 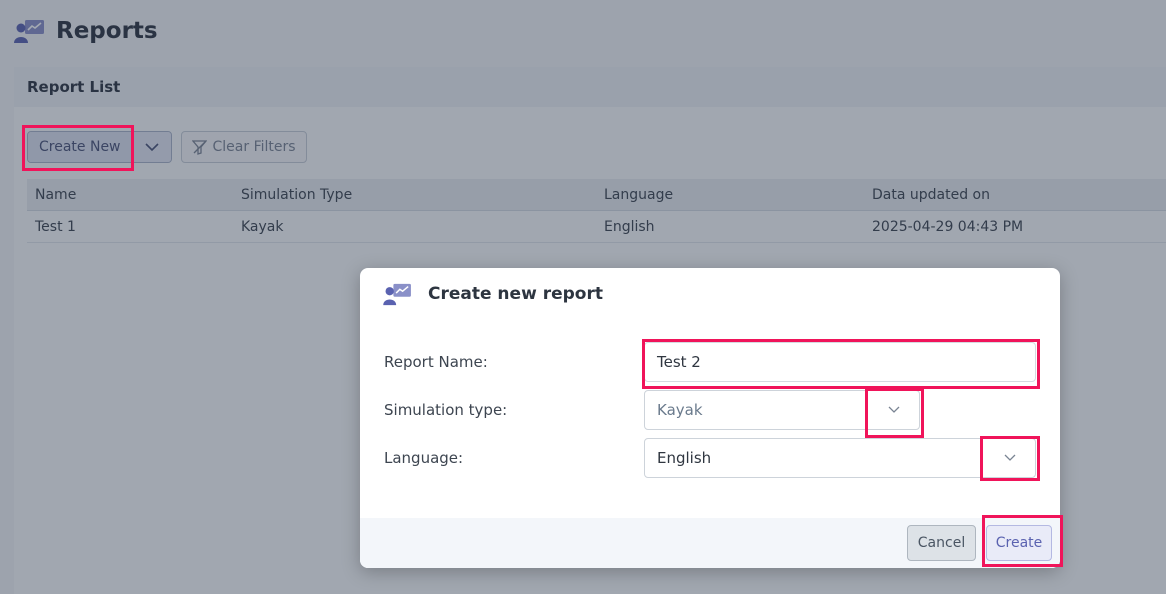 I want to click on dialog-header: Create new report, so click(x=710, y=294).